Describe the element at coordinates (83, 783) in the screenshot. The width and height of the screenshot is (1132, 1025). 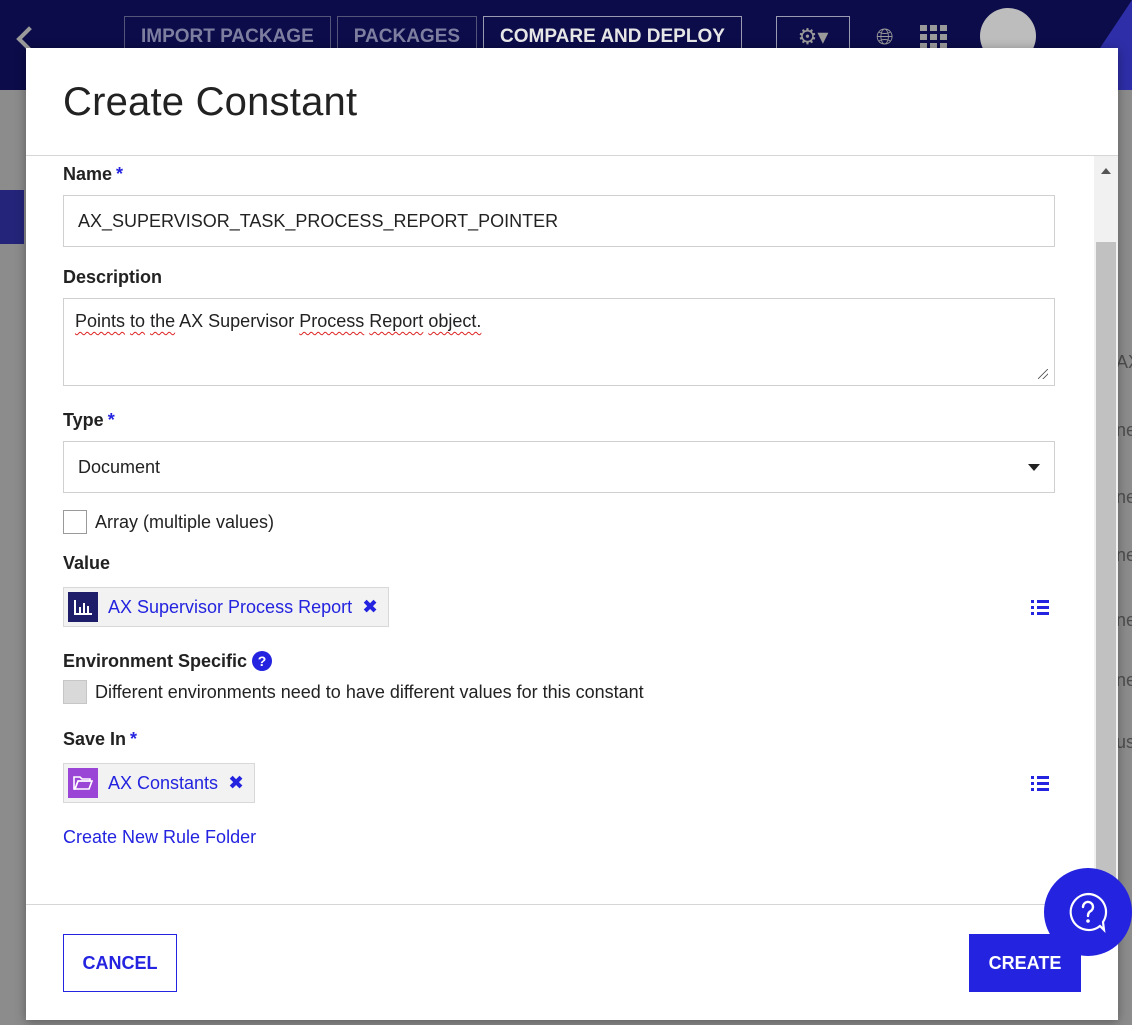
I see `folder-open-icon` at that location.